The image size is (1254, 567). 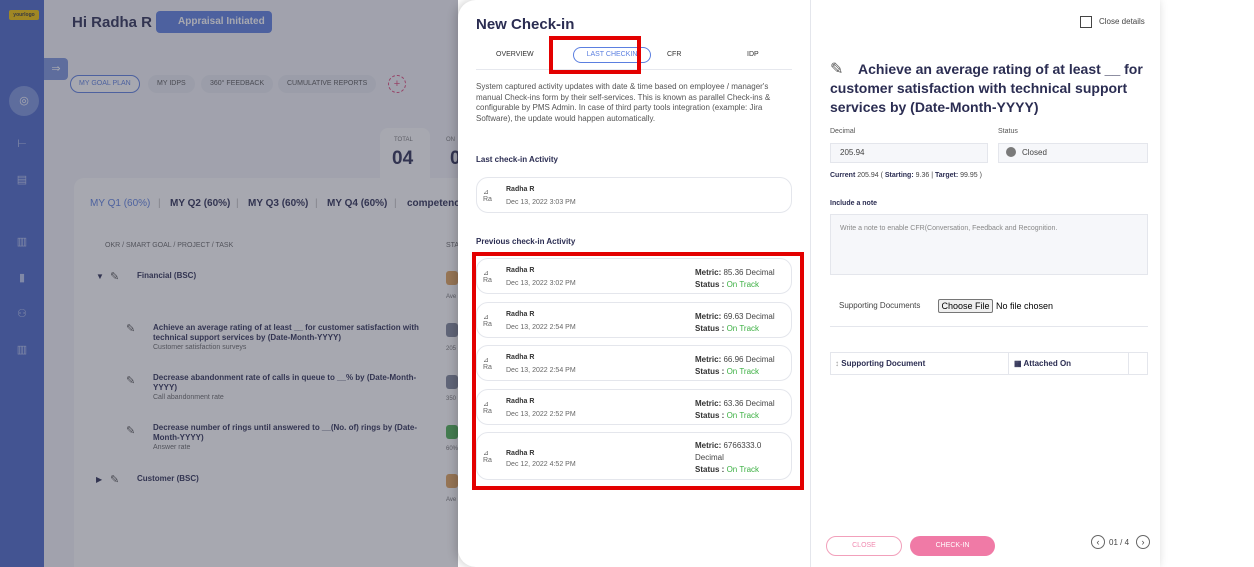 What do you see at coordinates (1086, 22) in the screenshot?
I see `collapse-icon` at bounding box center [1086, 22].